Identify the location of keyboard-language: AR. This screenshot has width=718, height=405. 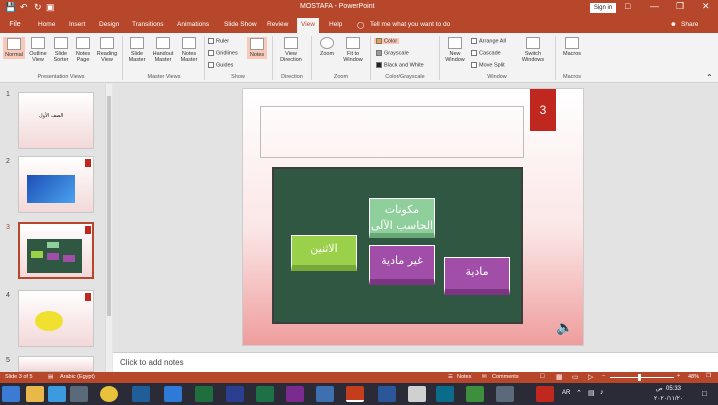
(566, 393).